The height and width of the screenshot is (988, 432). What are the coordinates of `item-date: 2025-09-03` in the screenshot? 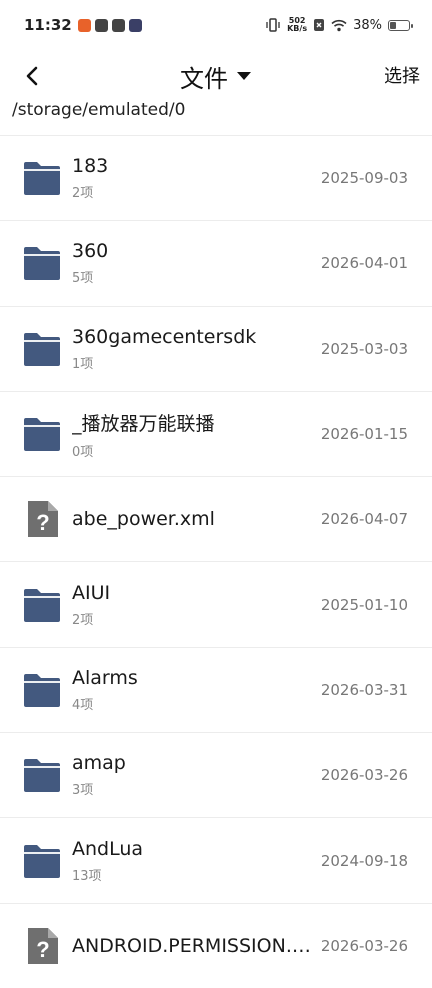 It's located at (364, 178).